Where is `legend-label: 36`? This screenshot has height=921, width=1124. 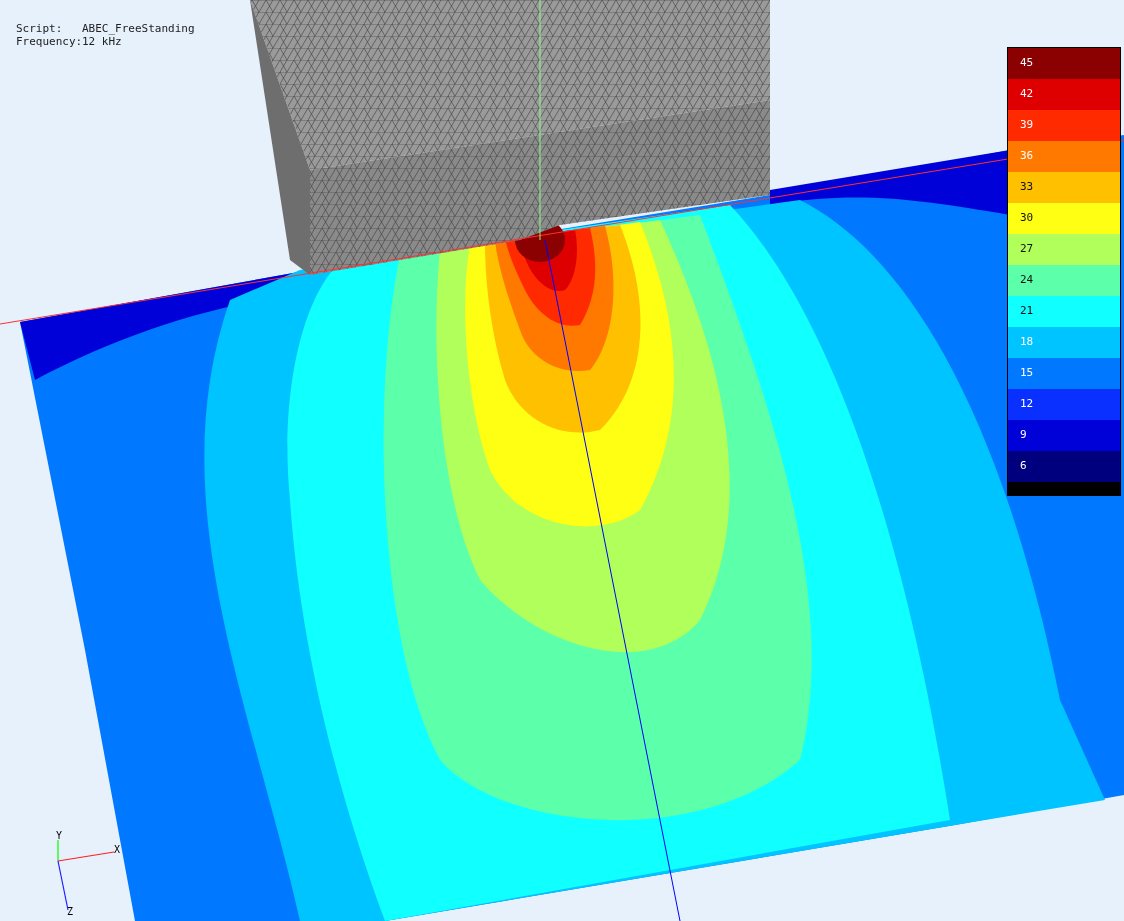
legend-label: 36 is located at coordinates (1027, 156).